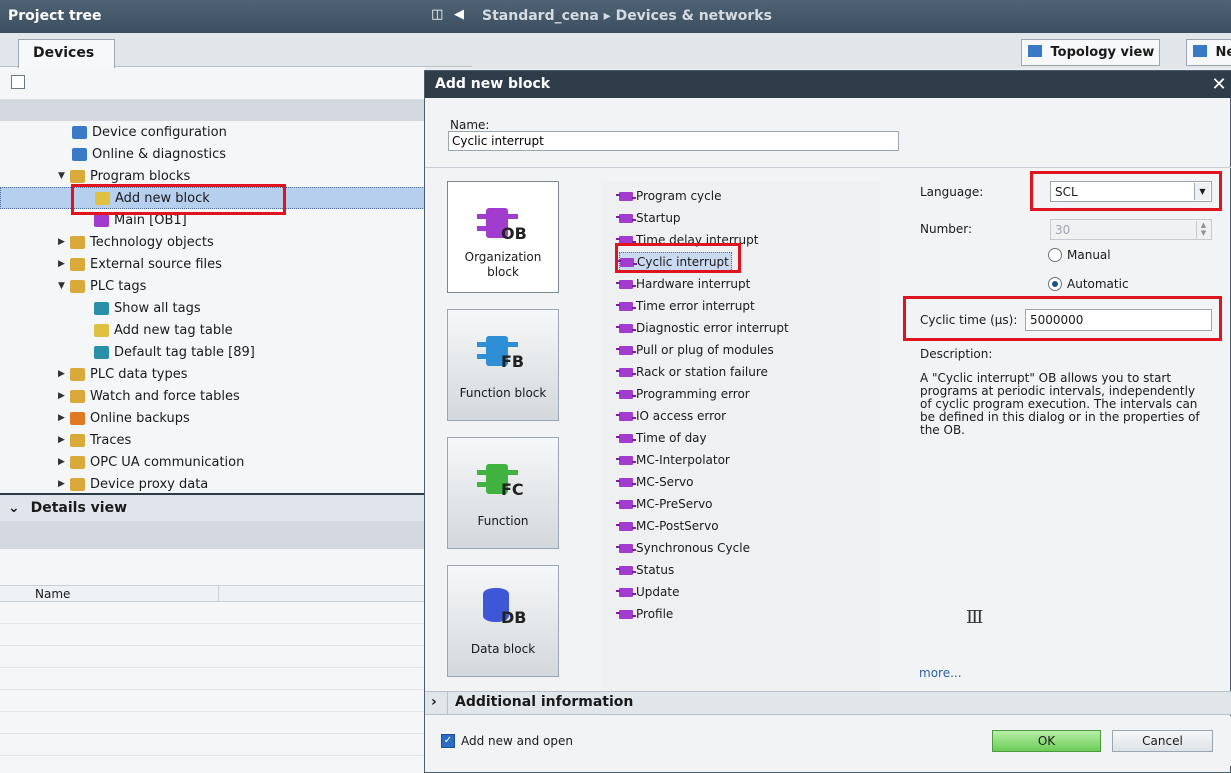 This screenshot has height=773, width=1231. What do you see at coordinates (685, 306) in the screenshot?
I see `ob-item-time-error-interrupt: Time error interrupt` at bounding box center [685, 306].